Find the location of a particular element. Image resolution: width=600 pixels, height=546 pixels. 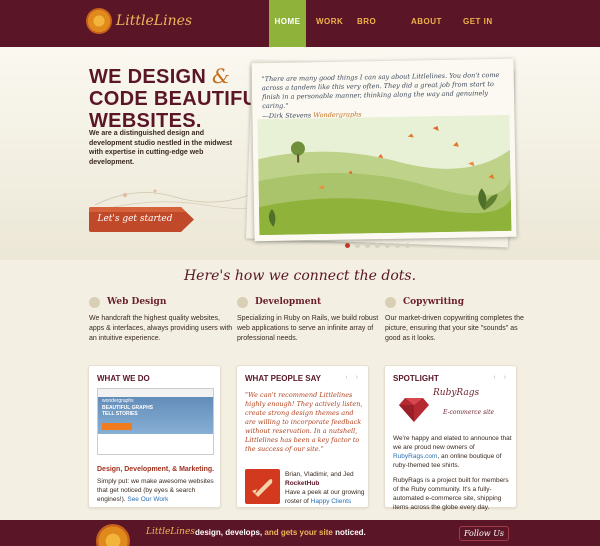

hero-title: WE DESIGN & CODE BEAUTIFUL WEBSITES. is located at coordinates (179, 98).